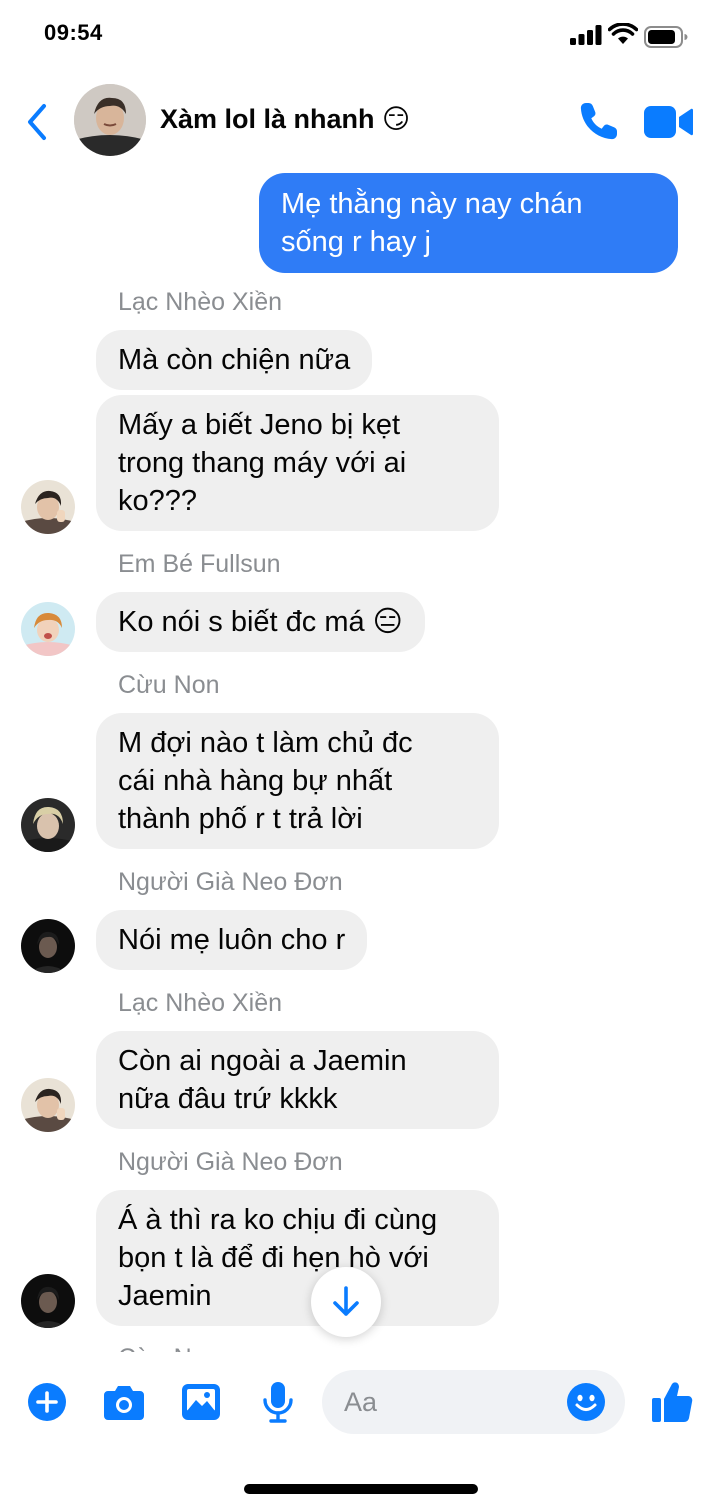 The width and height of the screenshot is (720, 1507). What do you see at coordinates (37, 122) in the screenshot?
I see `back-button` at bounding box center [37, 122].